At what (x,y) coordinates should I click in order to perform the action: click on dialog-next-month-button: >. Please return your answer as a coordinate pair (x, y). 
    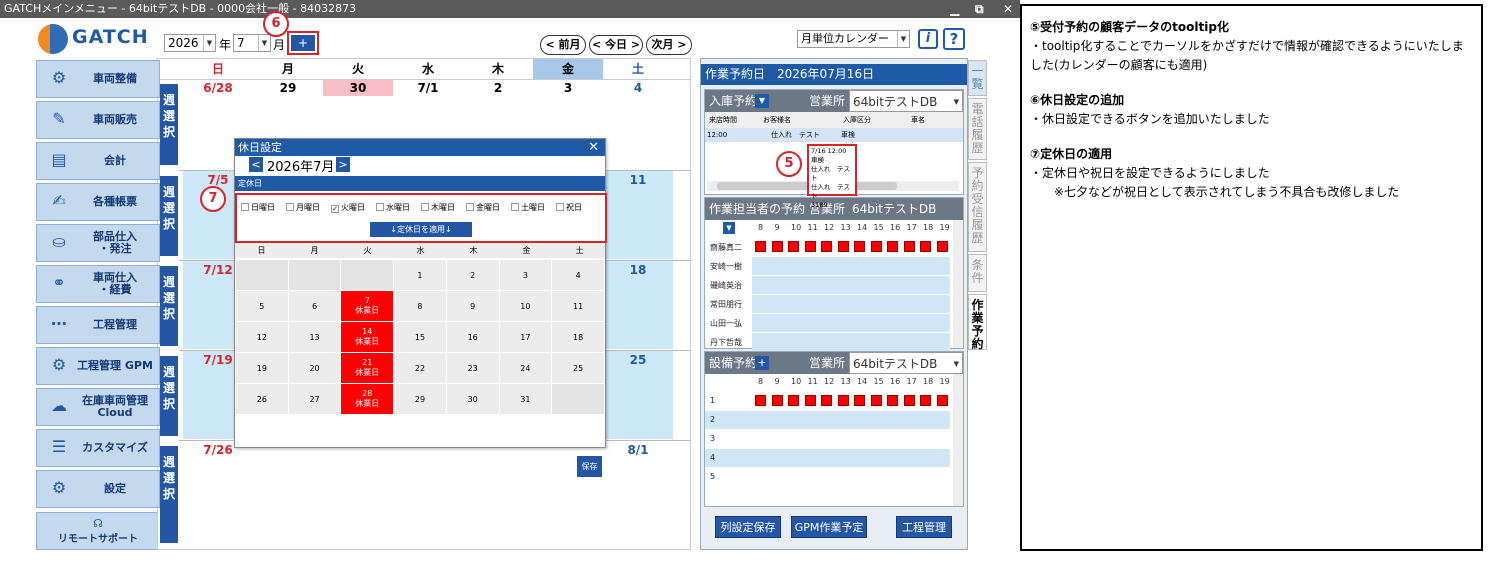
    Looking at the image, I should click on (343, 164).